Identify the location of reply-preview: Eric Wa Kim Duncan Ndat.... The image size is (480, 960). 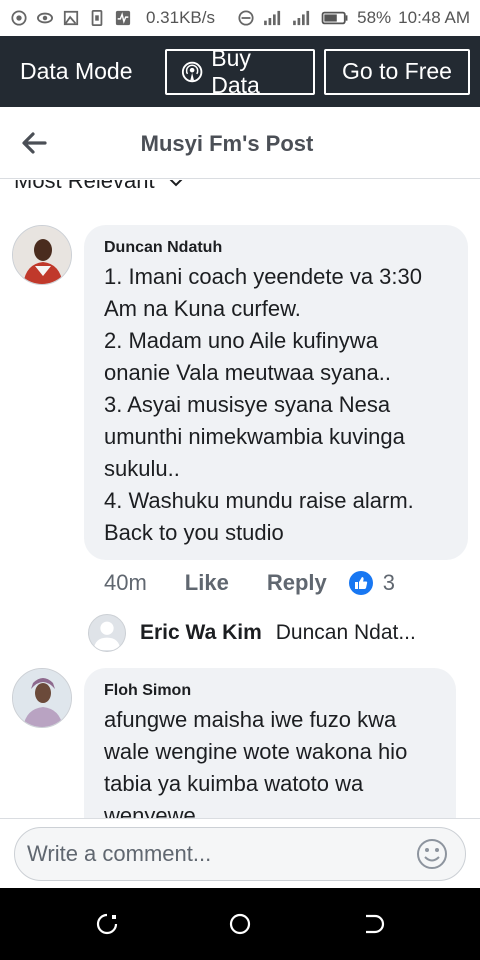
(252, 633).